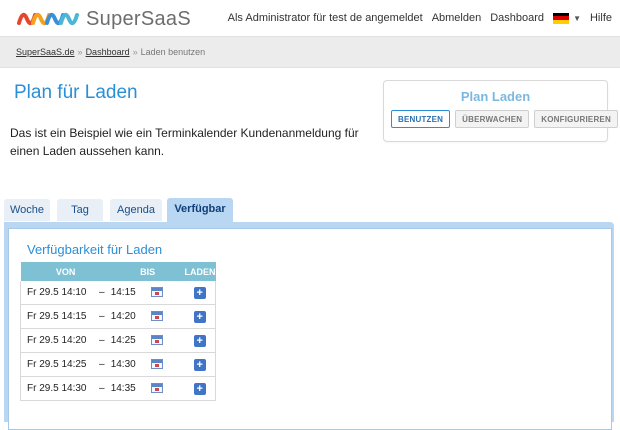 The height and width of the screenshot is (430, 620). Describe the element at coordinates (517, 18) in the screenshot. I see `dashboard-link: Dashboard` at that location.